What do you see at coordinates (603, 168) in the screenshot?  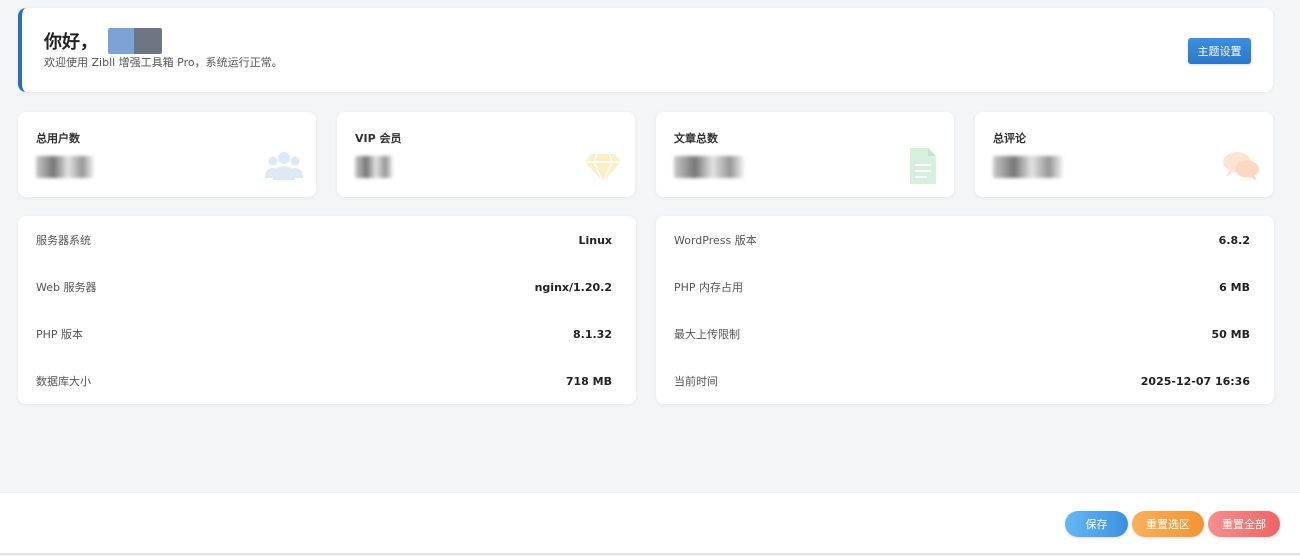 I see `diamond-icon` at bounding box center [603, 168].